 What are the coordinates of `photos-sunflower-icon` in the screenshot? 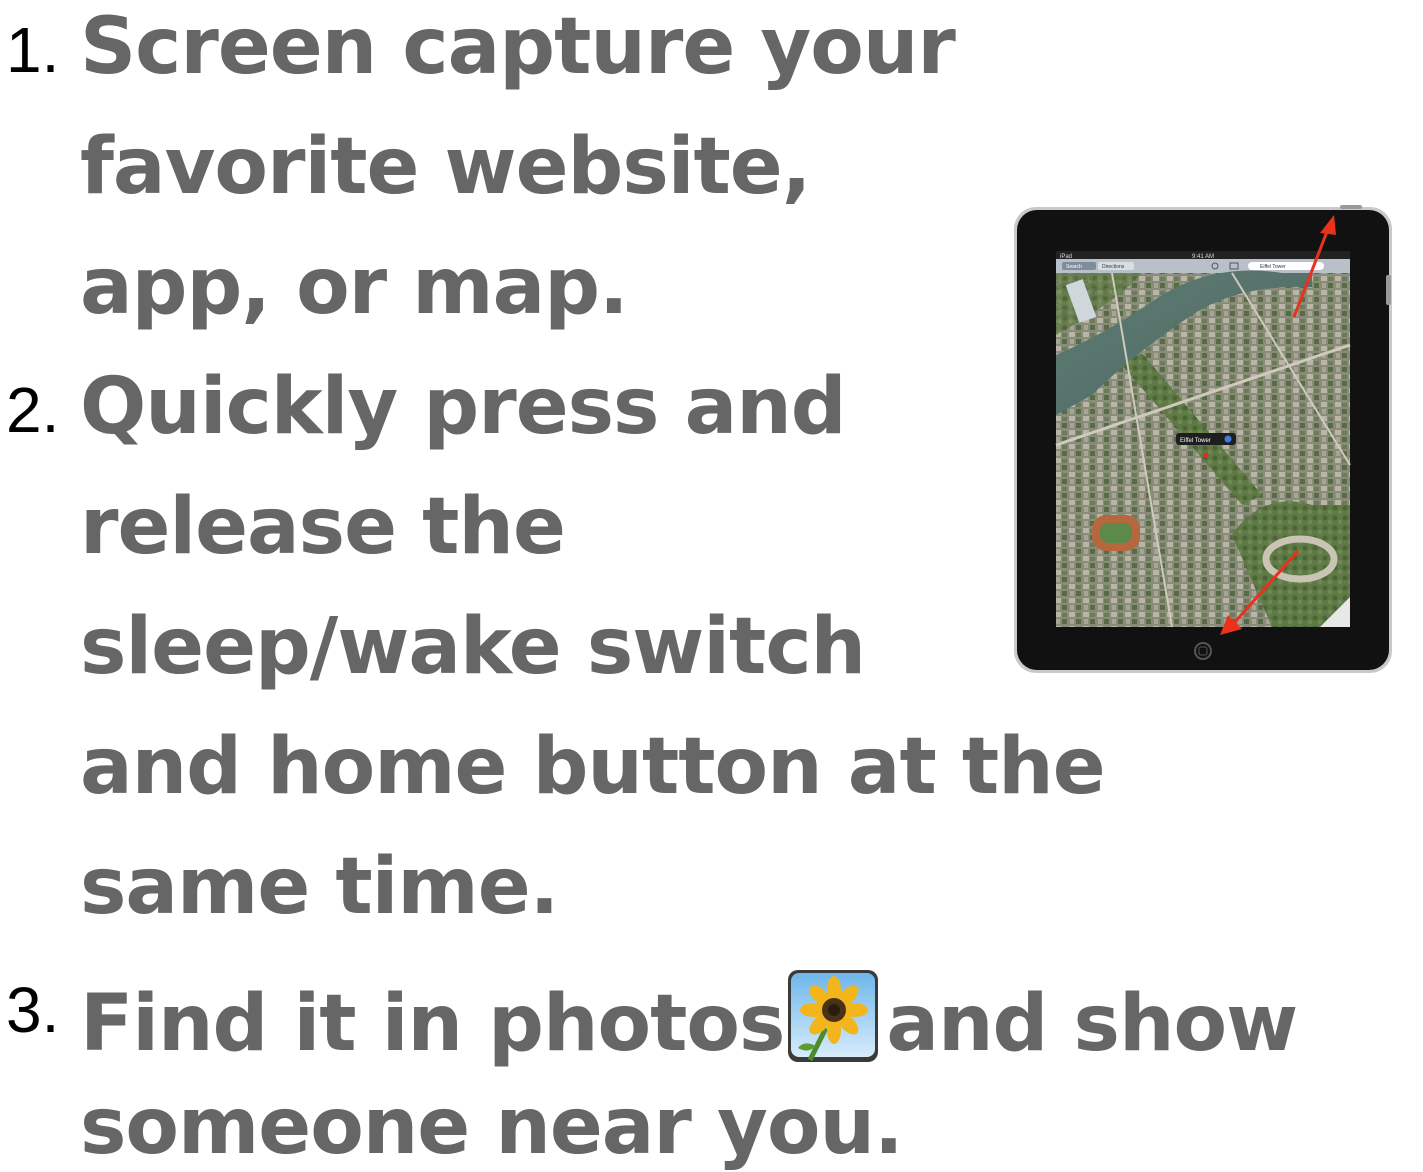 It's located at (834, 1016).